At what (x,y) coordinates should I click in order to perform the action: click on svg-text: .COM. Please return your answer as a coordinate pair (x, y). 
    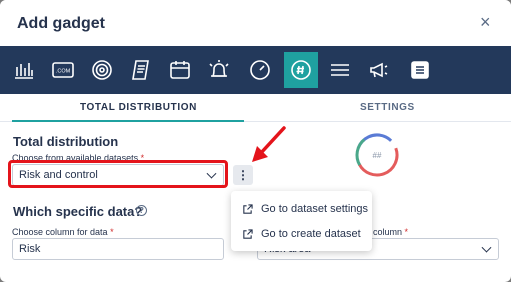
    Looking at the image, I should click on (63, 72).